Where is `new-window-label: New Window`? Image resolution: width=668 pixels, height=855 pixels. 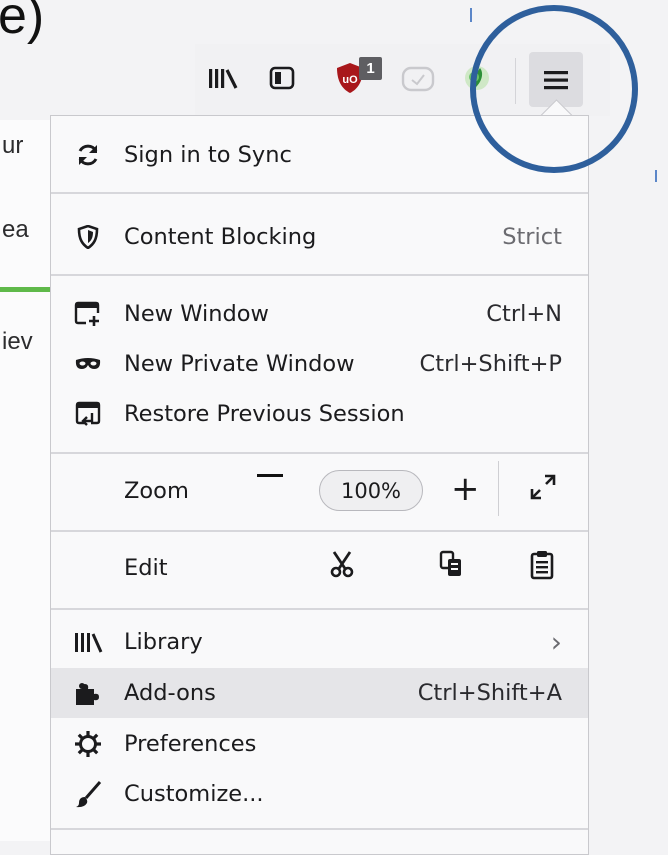 new-window-label: New Window is located at coordinates (196, 314).